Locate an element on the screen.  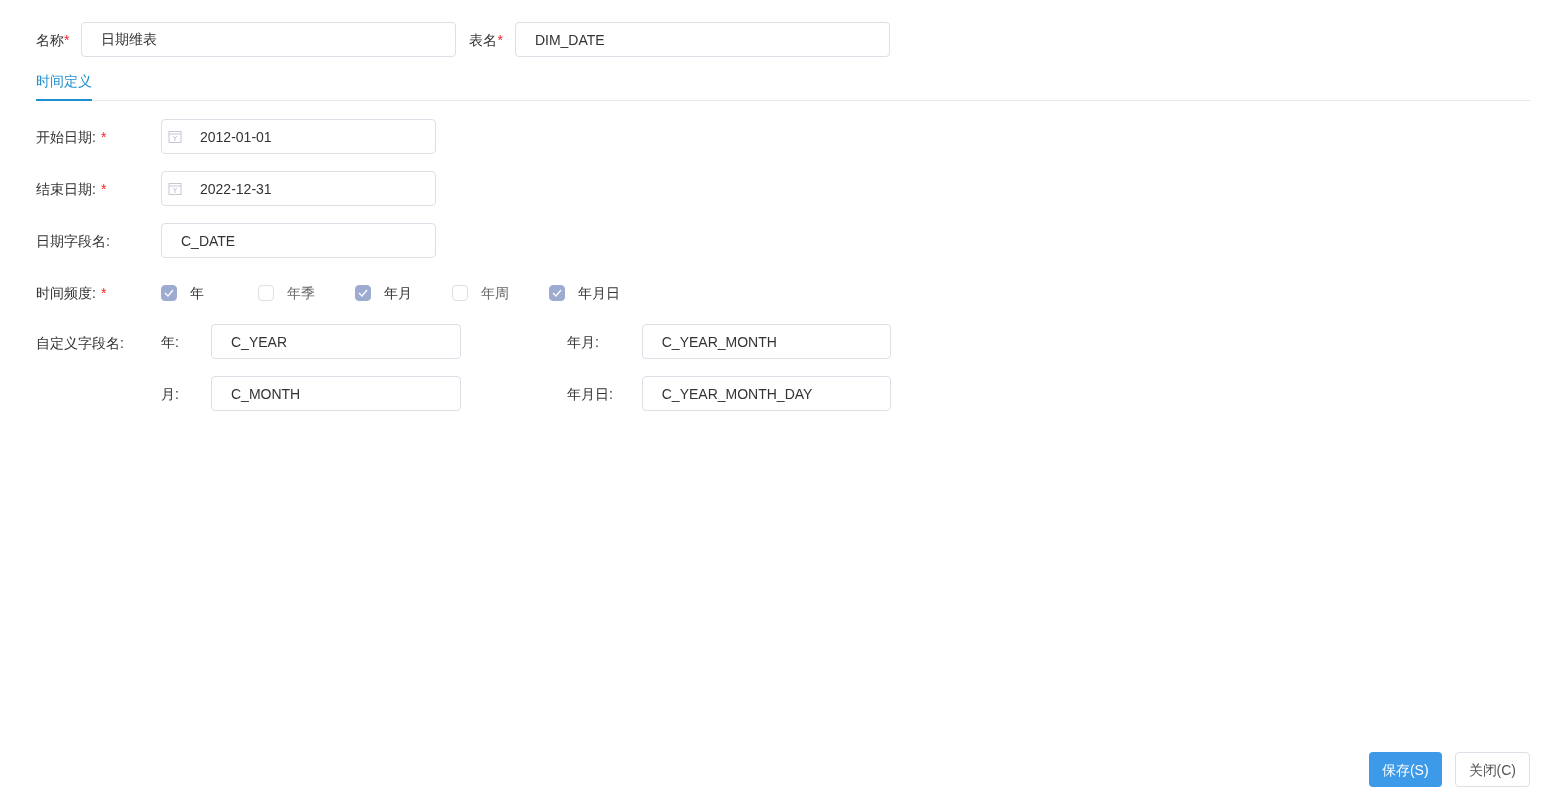
date-field: 2022-12-31 is located at coordinates (298, 188).